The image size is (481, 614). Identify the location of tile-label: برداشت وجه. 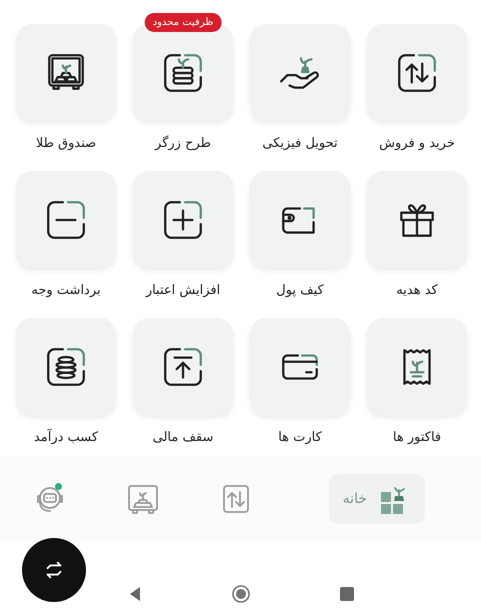
(66, 291).